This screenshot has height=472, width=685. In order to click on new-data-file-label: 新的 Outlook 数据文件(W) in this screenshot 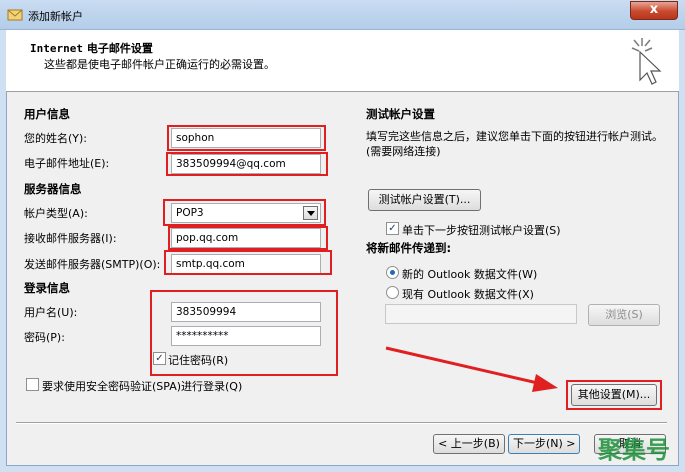, I will do `click(470, 274)`.